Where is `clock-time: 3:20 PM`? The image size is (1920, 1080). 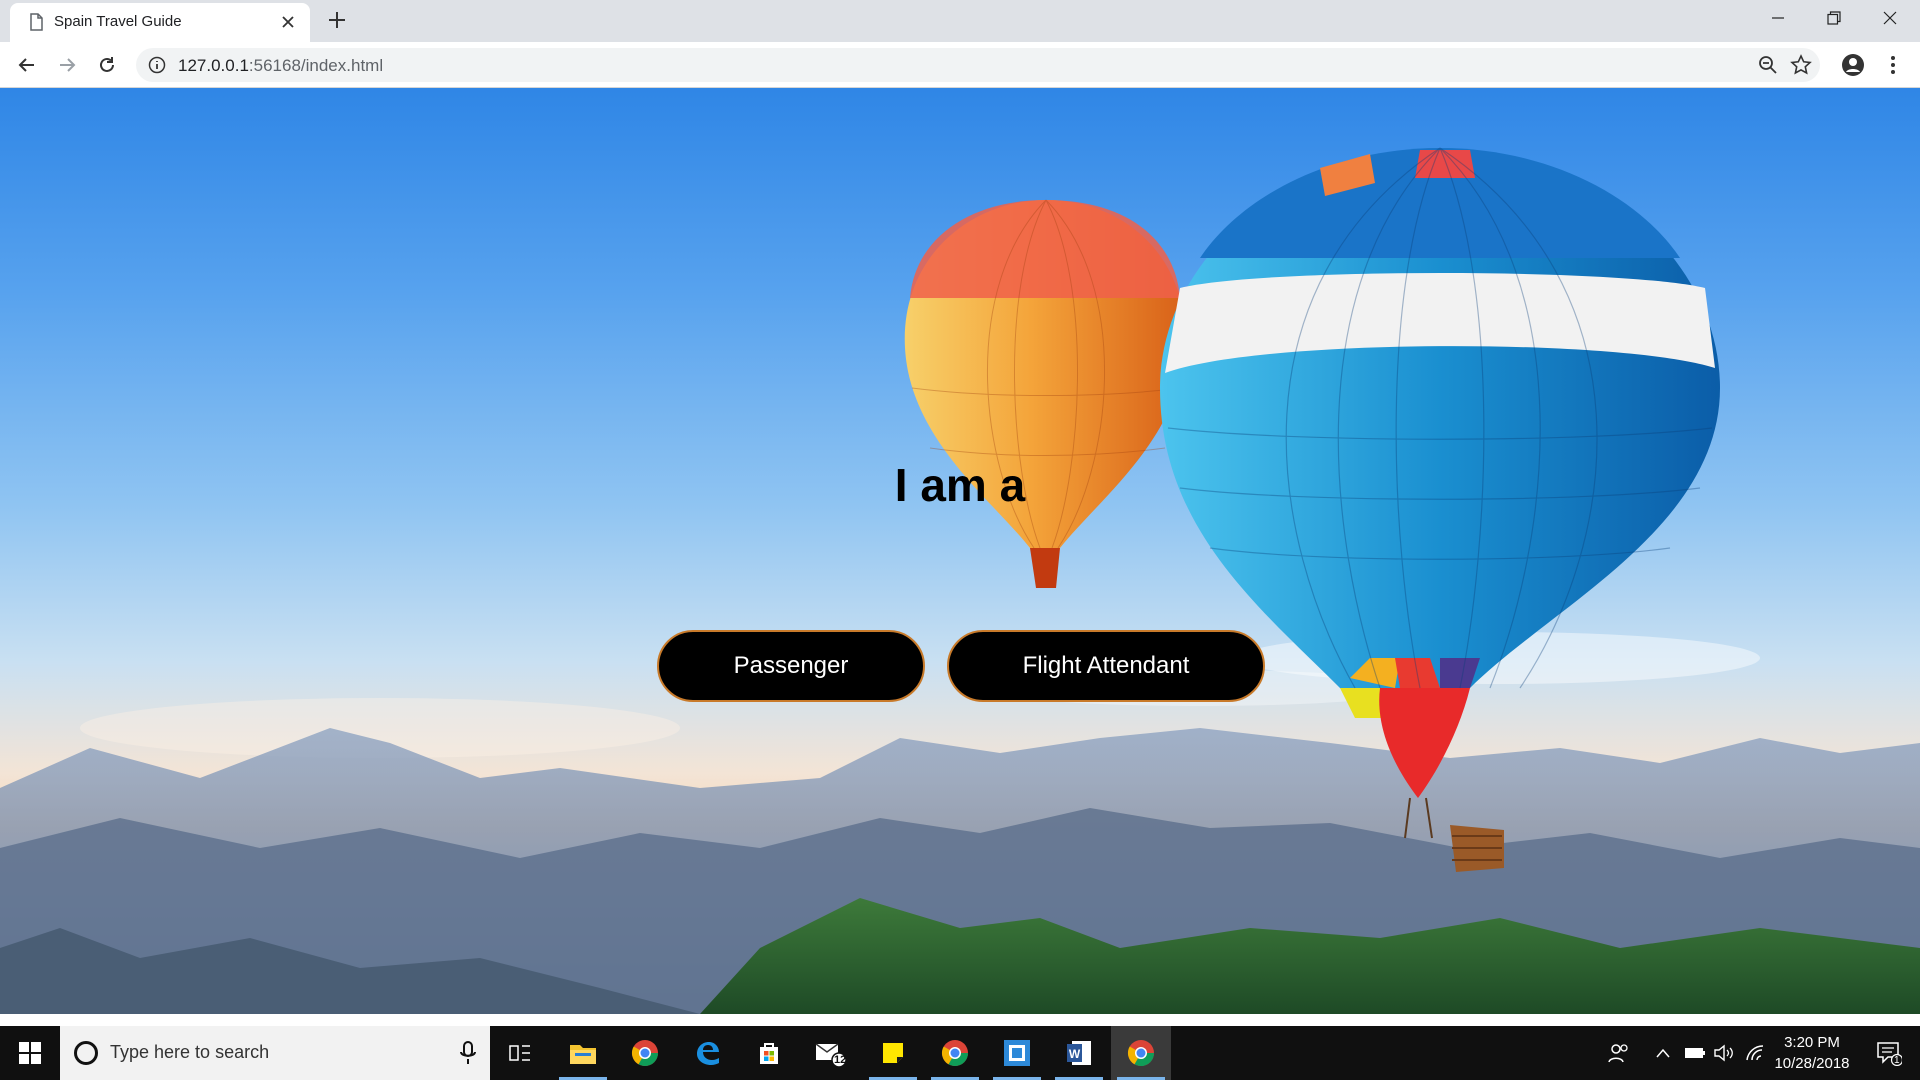
clock-time: 3:20 PM is located at coordinates (1812, 1042).